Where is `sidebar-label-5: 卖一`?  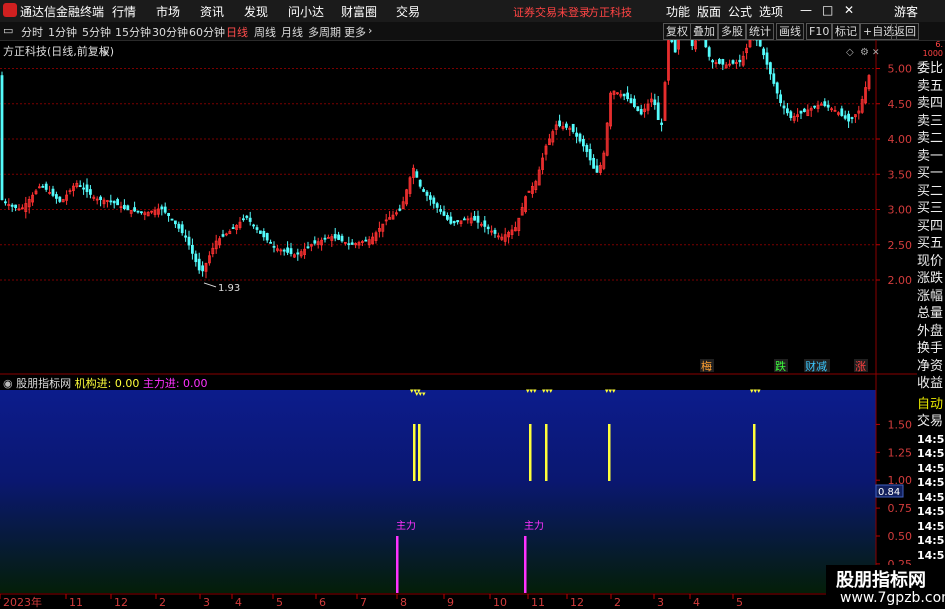 sidebar-label-5: 卖一 is located at coordinates (930, 156).